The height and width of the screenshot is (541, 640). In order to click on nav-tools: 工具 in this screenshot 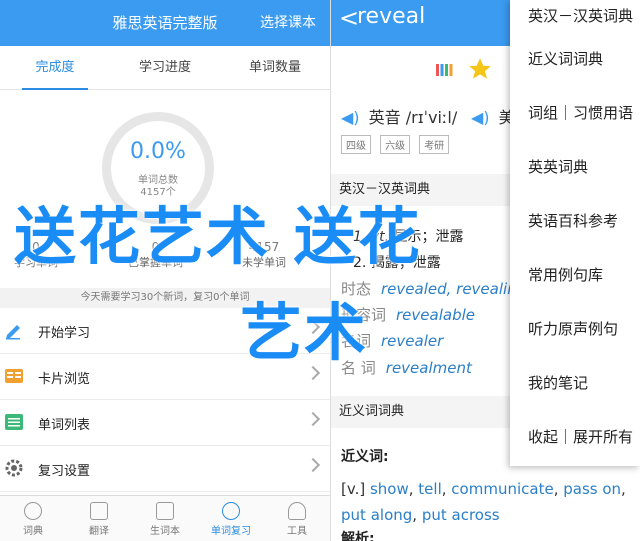, I will do `click(297, 518)`.